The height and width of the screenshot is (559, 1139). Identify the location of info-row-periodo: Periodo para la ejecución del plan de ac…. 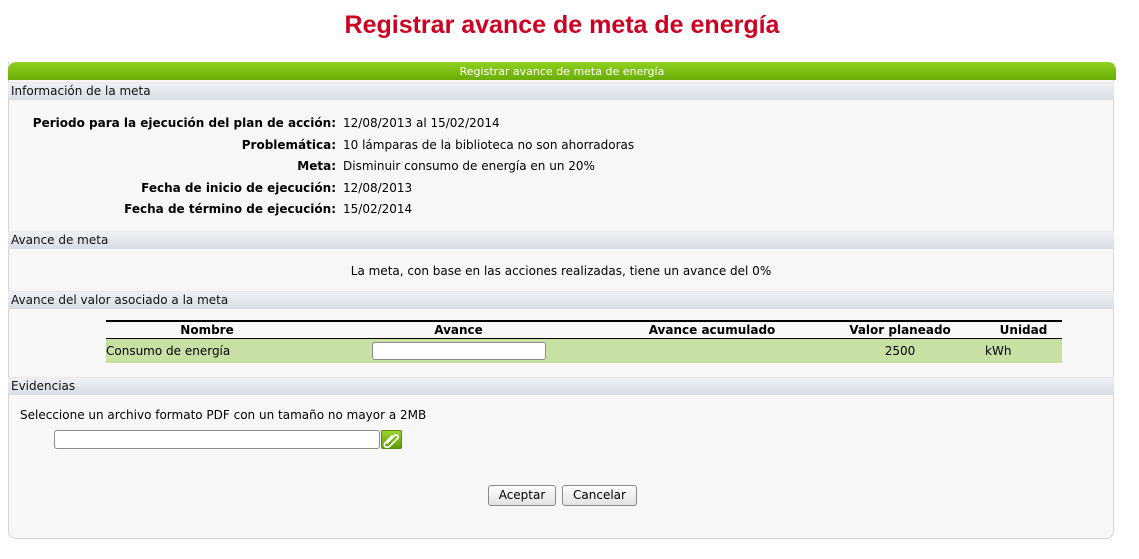
(558, 123).